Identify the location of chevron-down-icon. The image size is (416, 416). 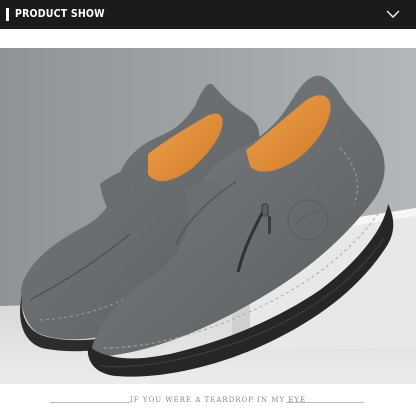
(393, 13).